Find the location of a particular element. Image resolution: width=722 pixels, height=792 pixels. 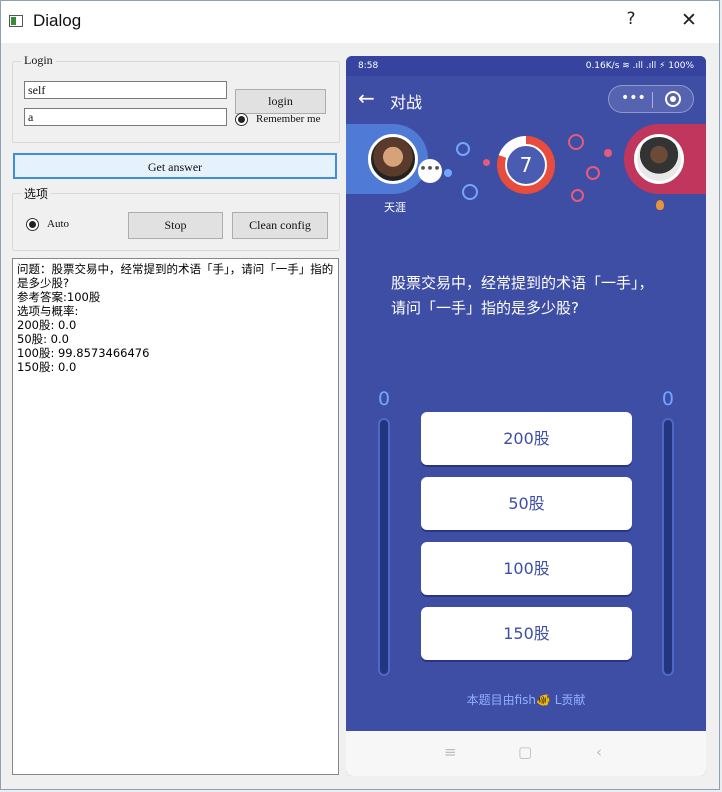

close-button: ✕ is located at coordinates (689, 20).